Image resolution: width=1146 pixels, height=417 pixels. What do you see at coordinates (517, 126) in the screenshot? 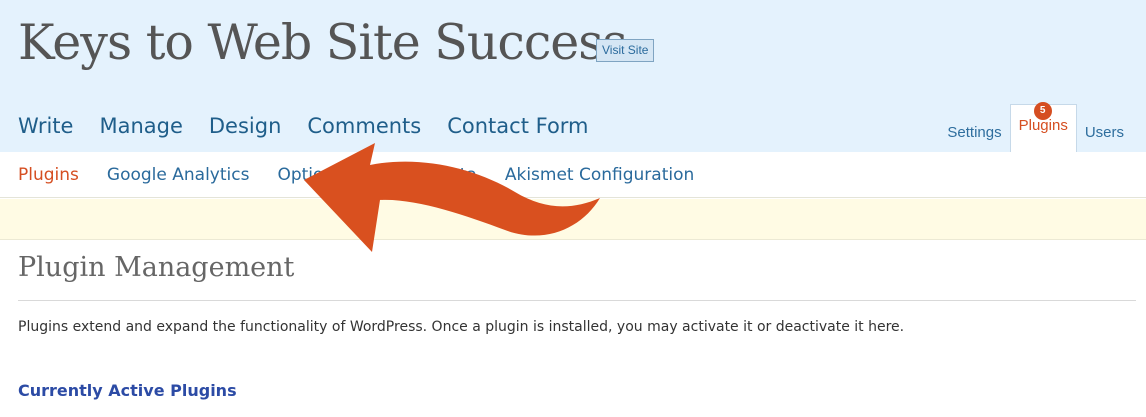
I see `nav-item-contact-form: Contact Form` at bounding box center [517, 126].